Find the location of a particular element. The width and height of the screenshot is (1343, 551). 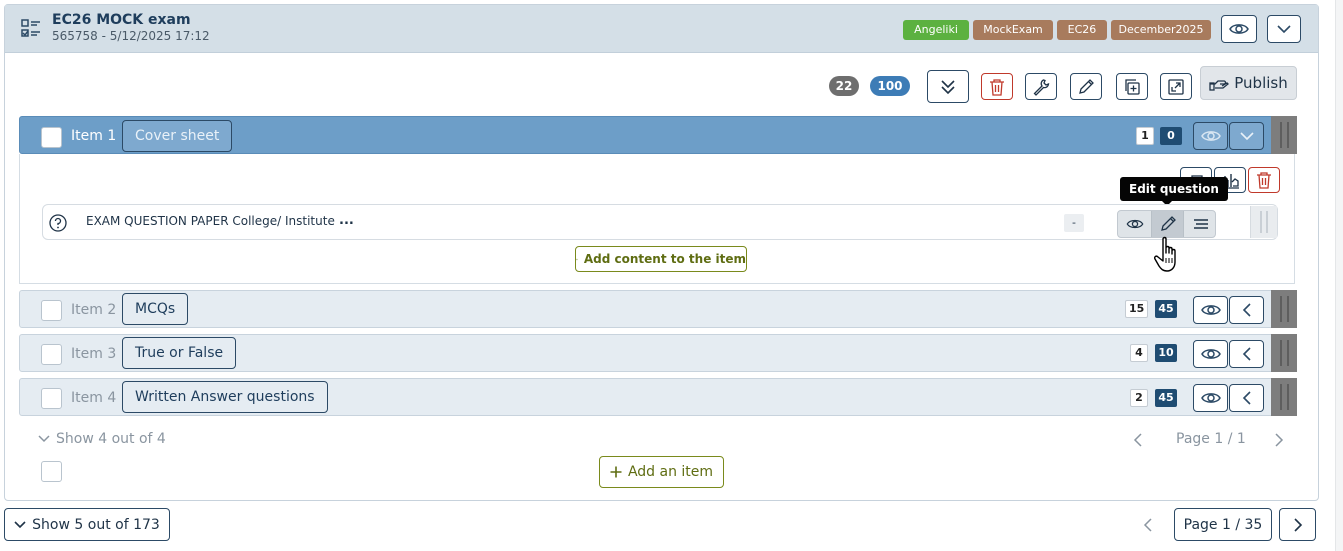

item-1-checkbox is located at coordinates (51, 137).